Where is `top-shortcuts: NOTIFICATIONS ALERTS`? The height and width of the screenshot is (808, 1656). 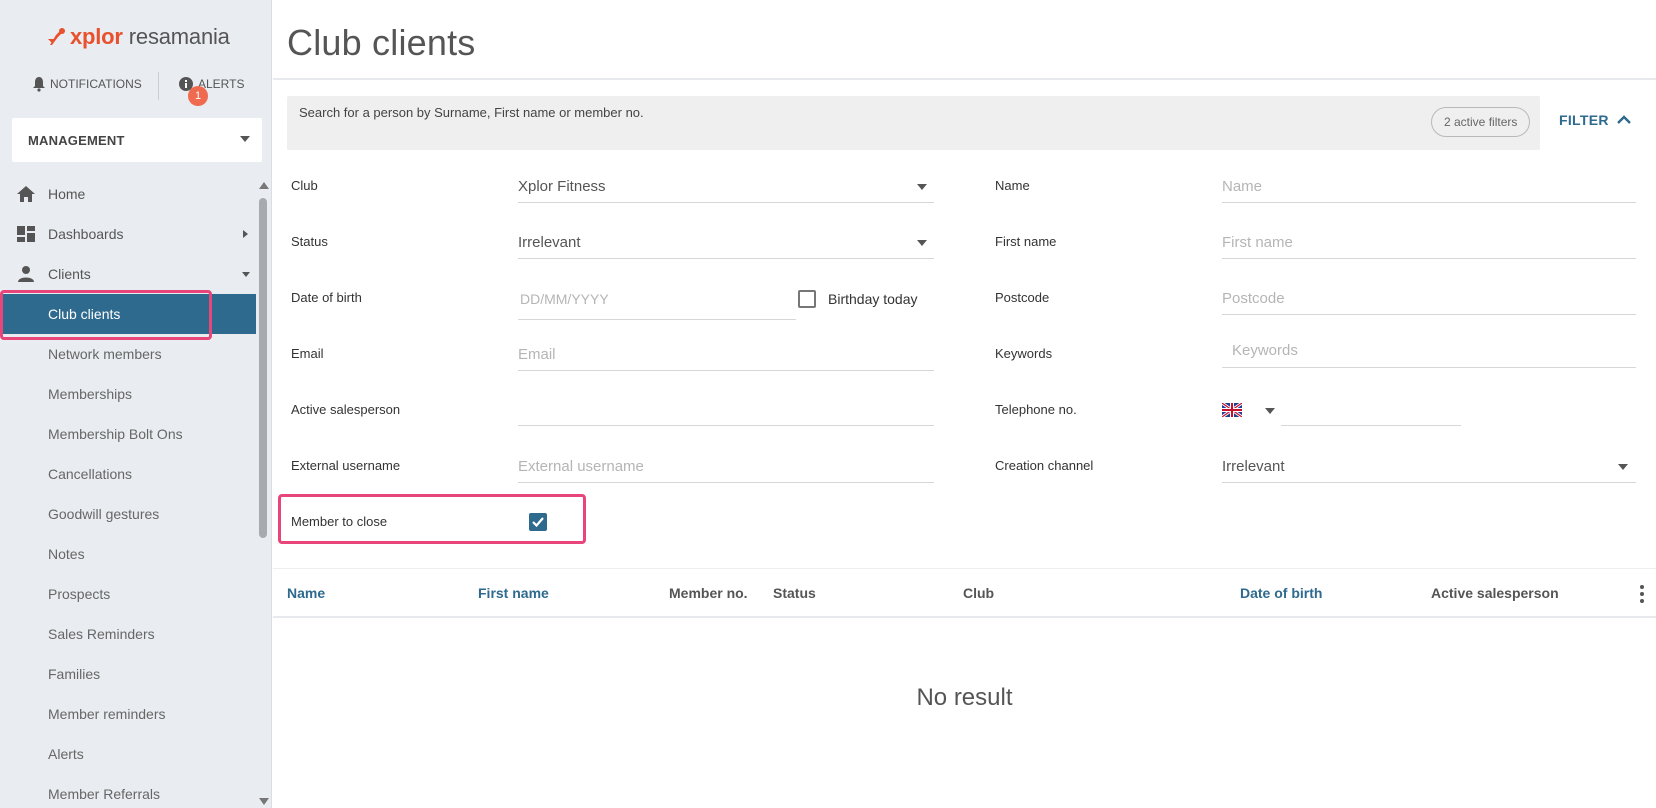
top-shortcuts: NOTIFICATIONS ALERTS is located at coordinates (136, 87).